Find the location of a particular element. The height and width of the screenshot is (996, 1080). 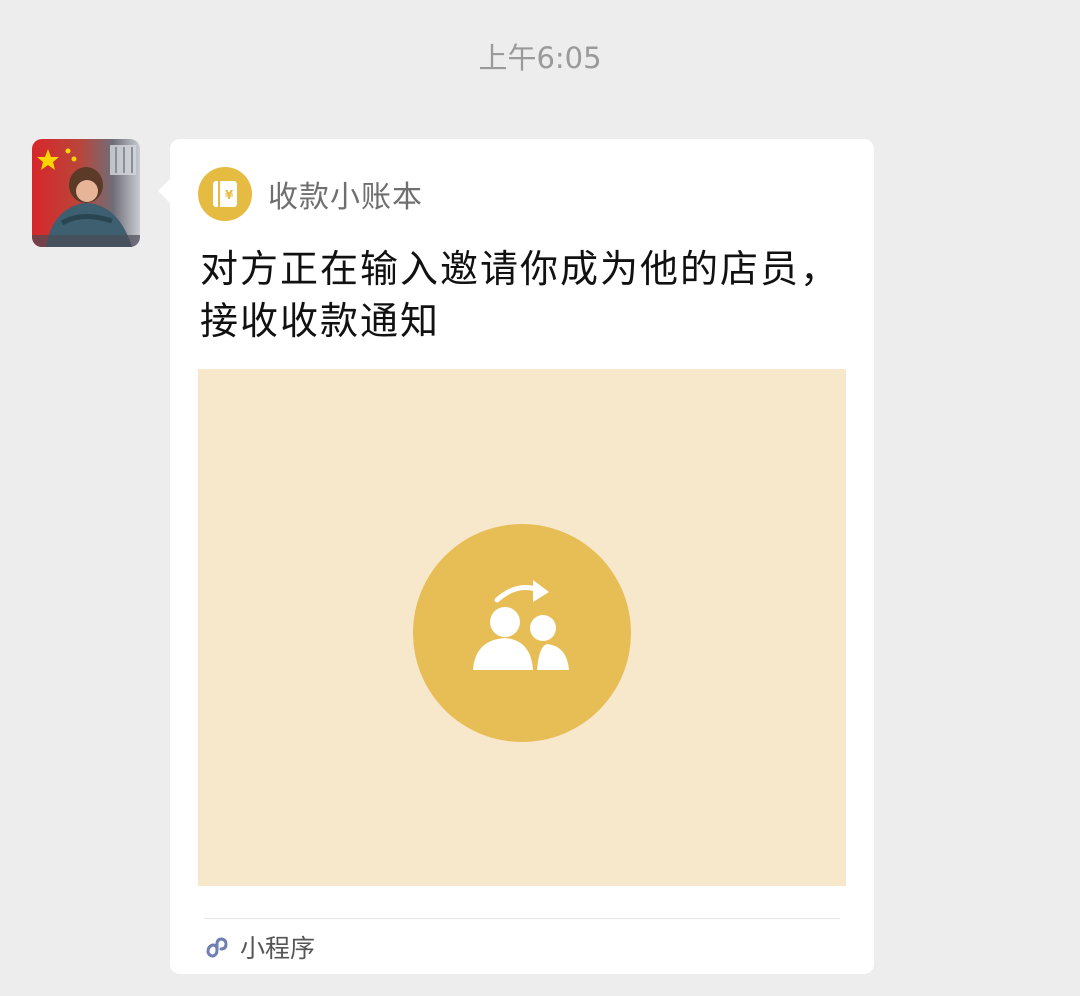

ledger-yuan-icon: ¥ is located at coordinates (225, 194).